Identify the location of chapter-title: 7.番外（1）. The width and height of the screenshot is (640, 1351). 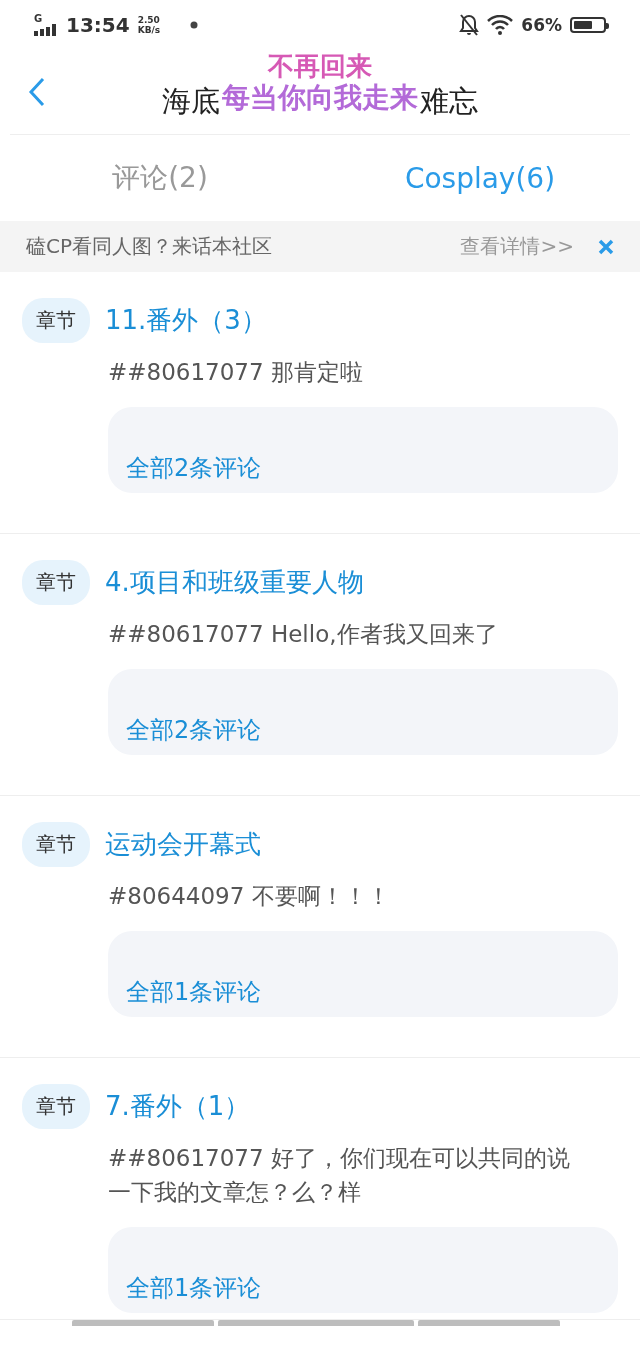
(178, 1106).